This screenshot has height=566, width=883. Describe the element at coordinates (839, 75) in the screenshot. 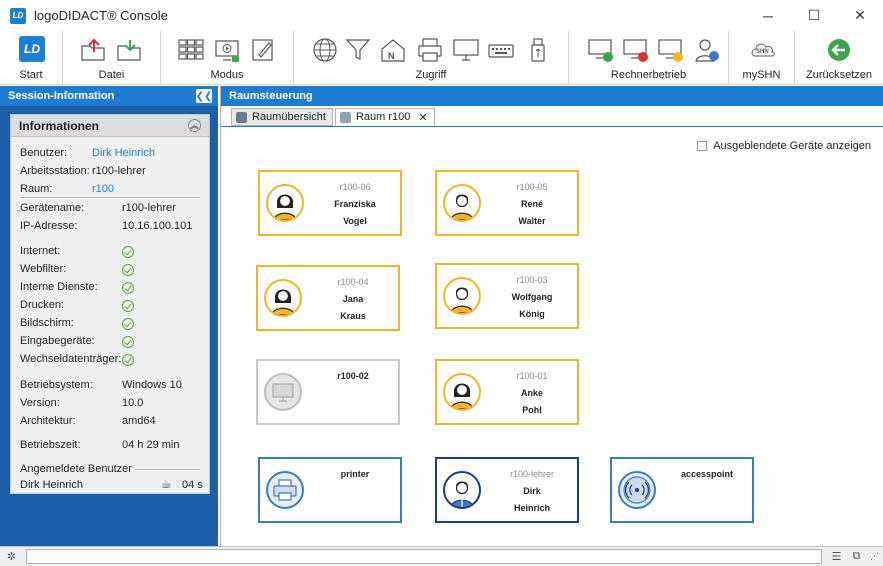

I see `ribbon-label-zuruecksetzen: Zurücksetzen` at that location.